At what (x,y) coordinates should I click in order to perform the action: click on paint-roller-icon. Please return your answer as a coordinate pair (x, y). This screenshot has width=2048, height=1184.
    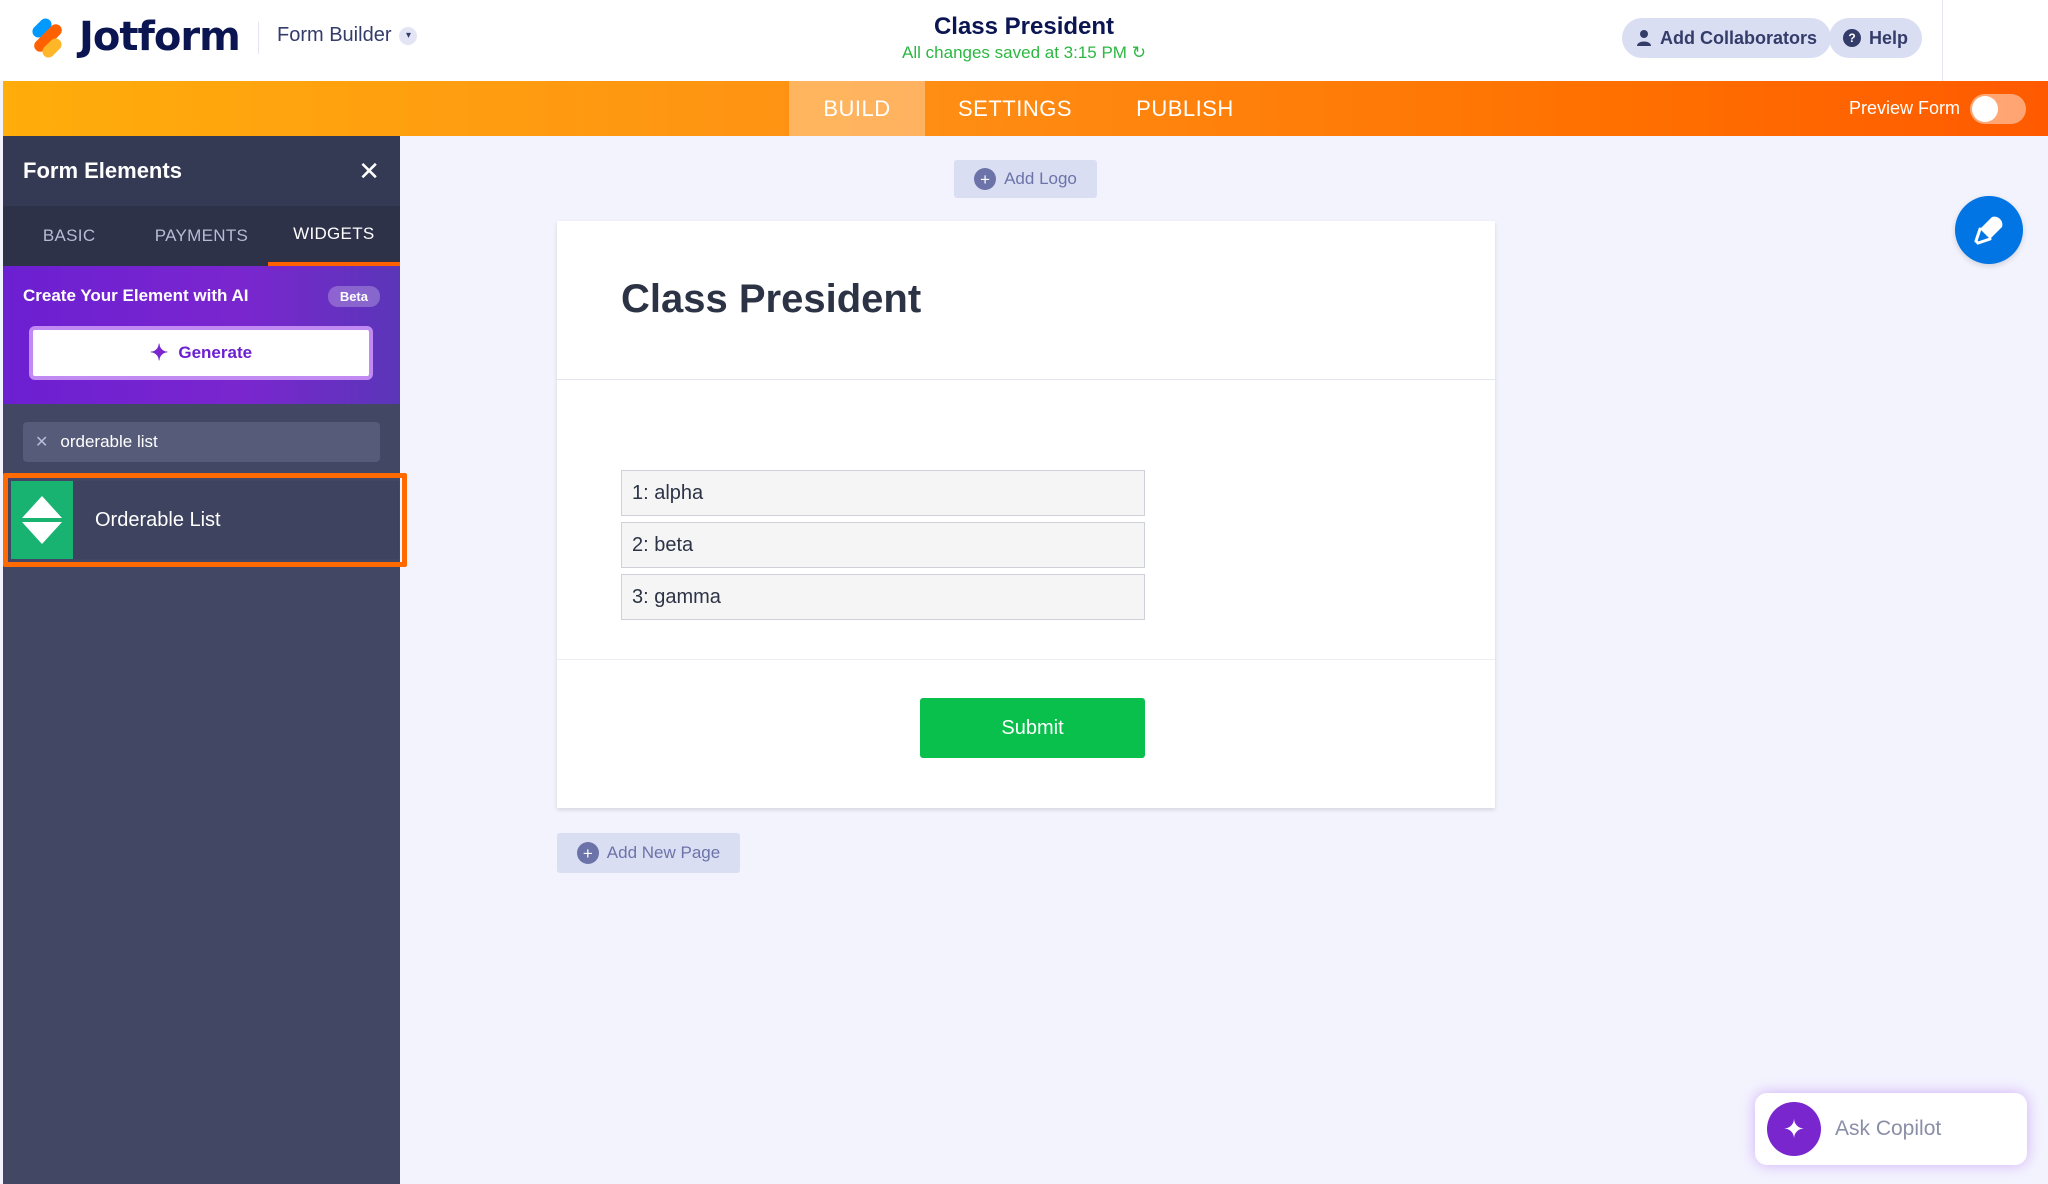
    Looking at the image, I should click on (1988, 230).